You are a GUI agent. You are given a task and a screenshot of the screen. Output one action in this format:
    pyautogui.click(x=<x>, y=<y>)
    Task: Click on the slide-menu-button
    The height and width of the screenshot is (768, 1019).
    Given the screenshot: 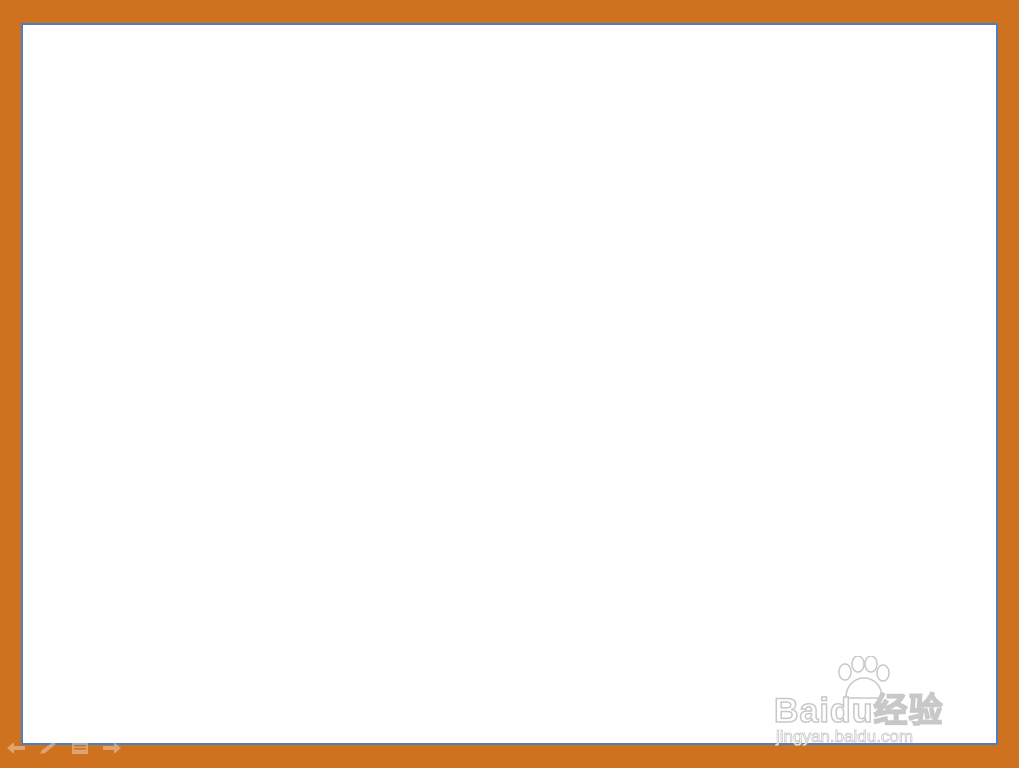 What is the action you would take?
    pyautogui.click(x=80, y=748)
    